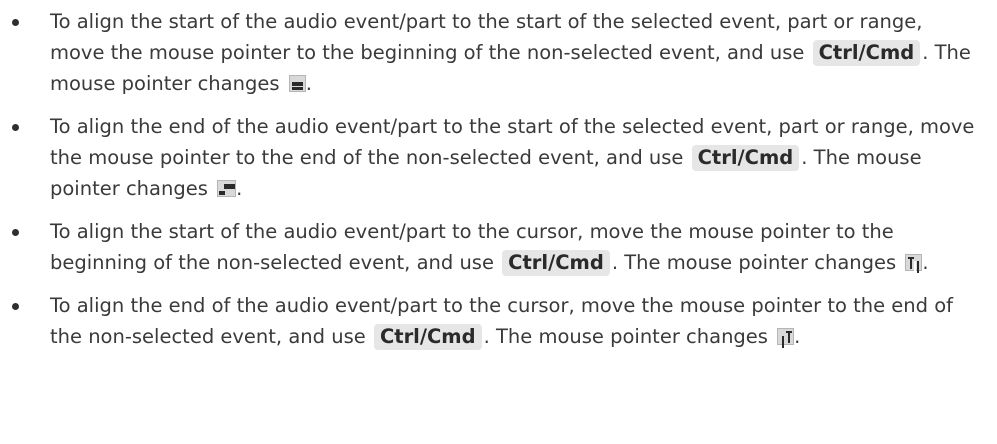 Image resolution: width=997 pixels, height=444 pixels. What do you see at coordinates (297, 83) in the screenshot?
I see `align-start-to-selection-pointer-icon` at bounding box center [297, 83].